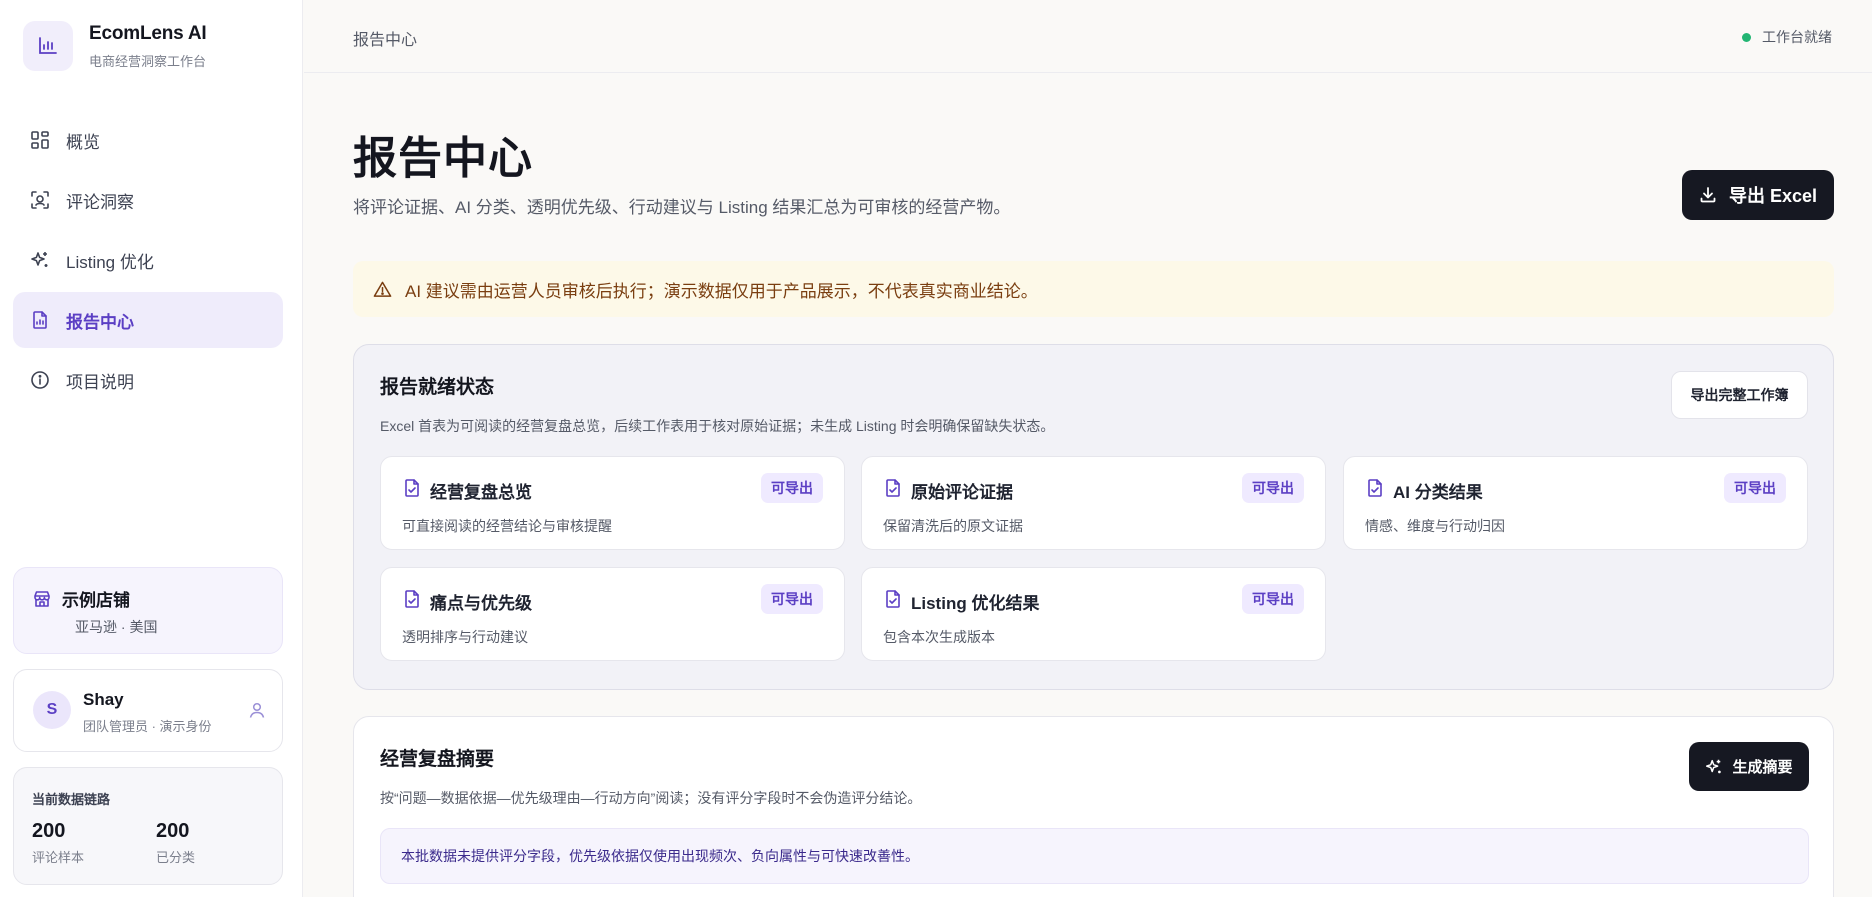 This screenshot has height=897, width=1872. What do you see at coordinates (100, 382) in the screenshot?
I see `sidebar-item-label: 项目说明` at bounding box center [100, 382].